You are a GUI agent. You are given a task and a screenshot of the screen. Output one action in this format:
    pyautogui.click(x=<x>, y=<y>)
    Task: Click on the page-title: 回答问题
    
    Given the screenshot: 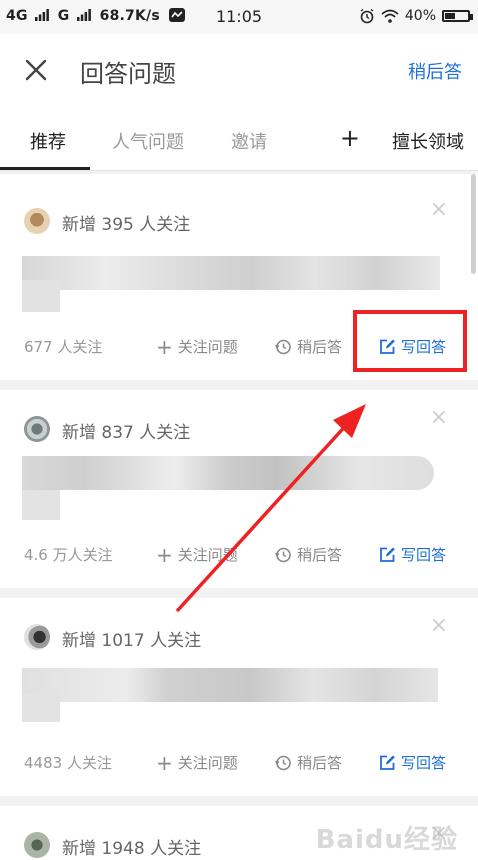 What is the action you would take?
    pyautogui.click(x=128, y=74)
    